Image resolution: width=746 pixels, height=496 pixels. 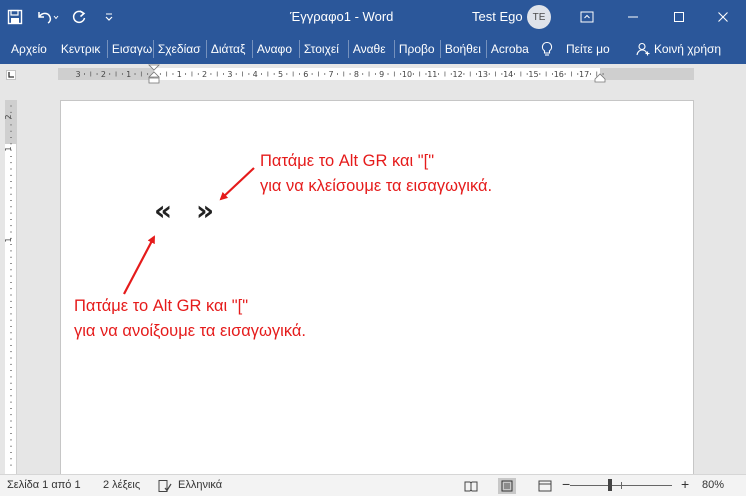 I want to click on ruler-number: 6, so click(x=305, y=74).